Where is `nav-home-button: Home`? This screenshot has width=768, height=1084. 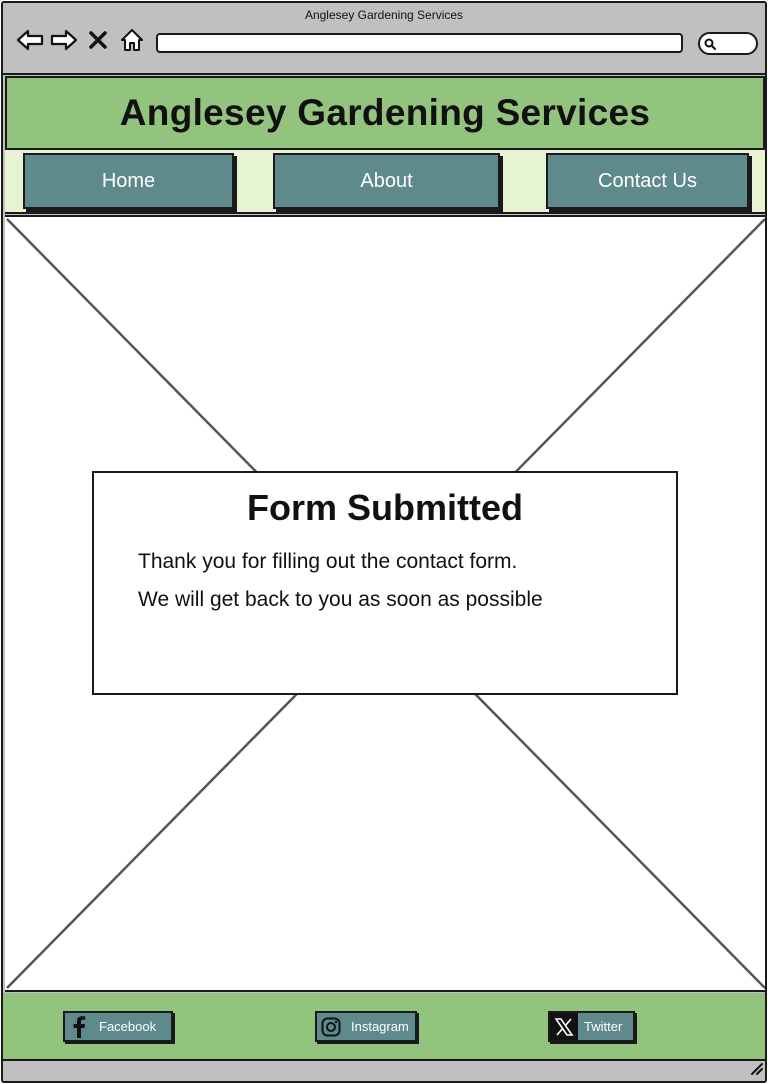 nav-home-button: Home is located at coordinates (128, 181).